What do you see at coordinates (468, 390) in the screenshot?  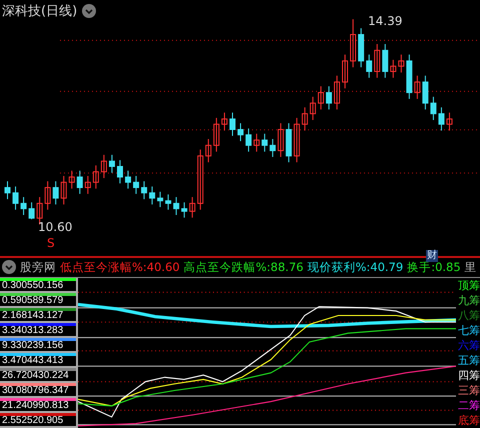 I see `level-label: 三筹` at bounding box center [468, 390].